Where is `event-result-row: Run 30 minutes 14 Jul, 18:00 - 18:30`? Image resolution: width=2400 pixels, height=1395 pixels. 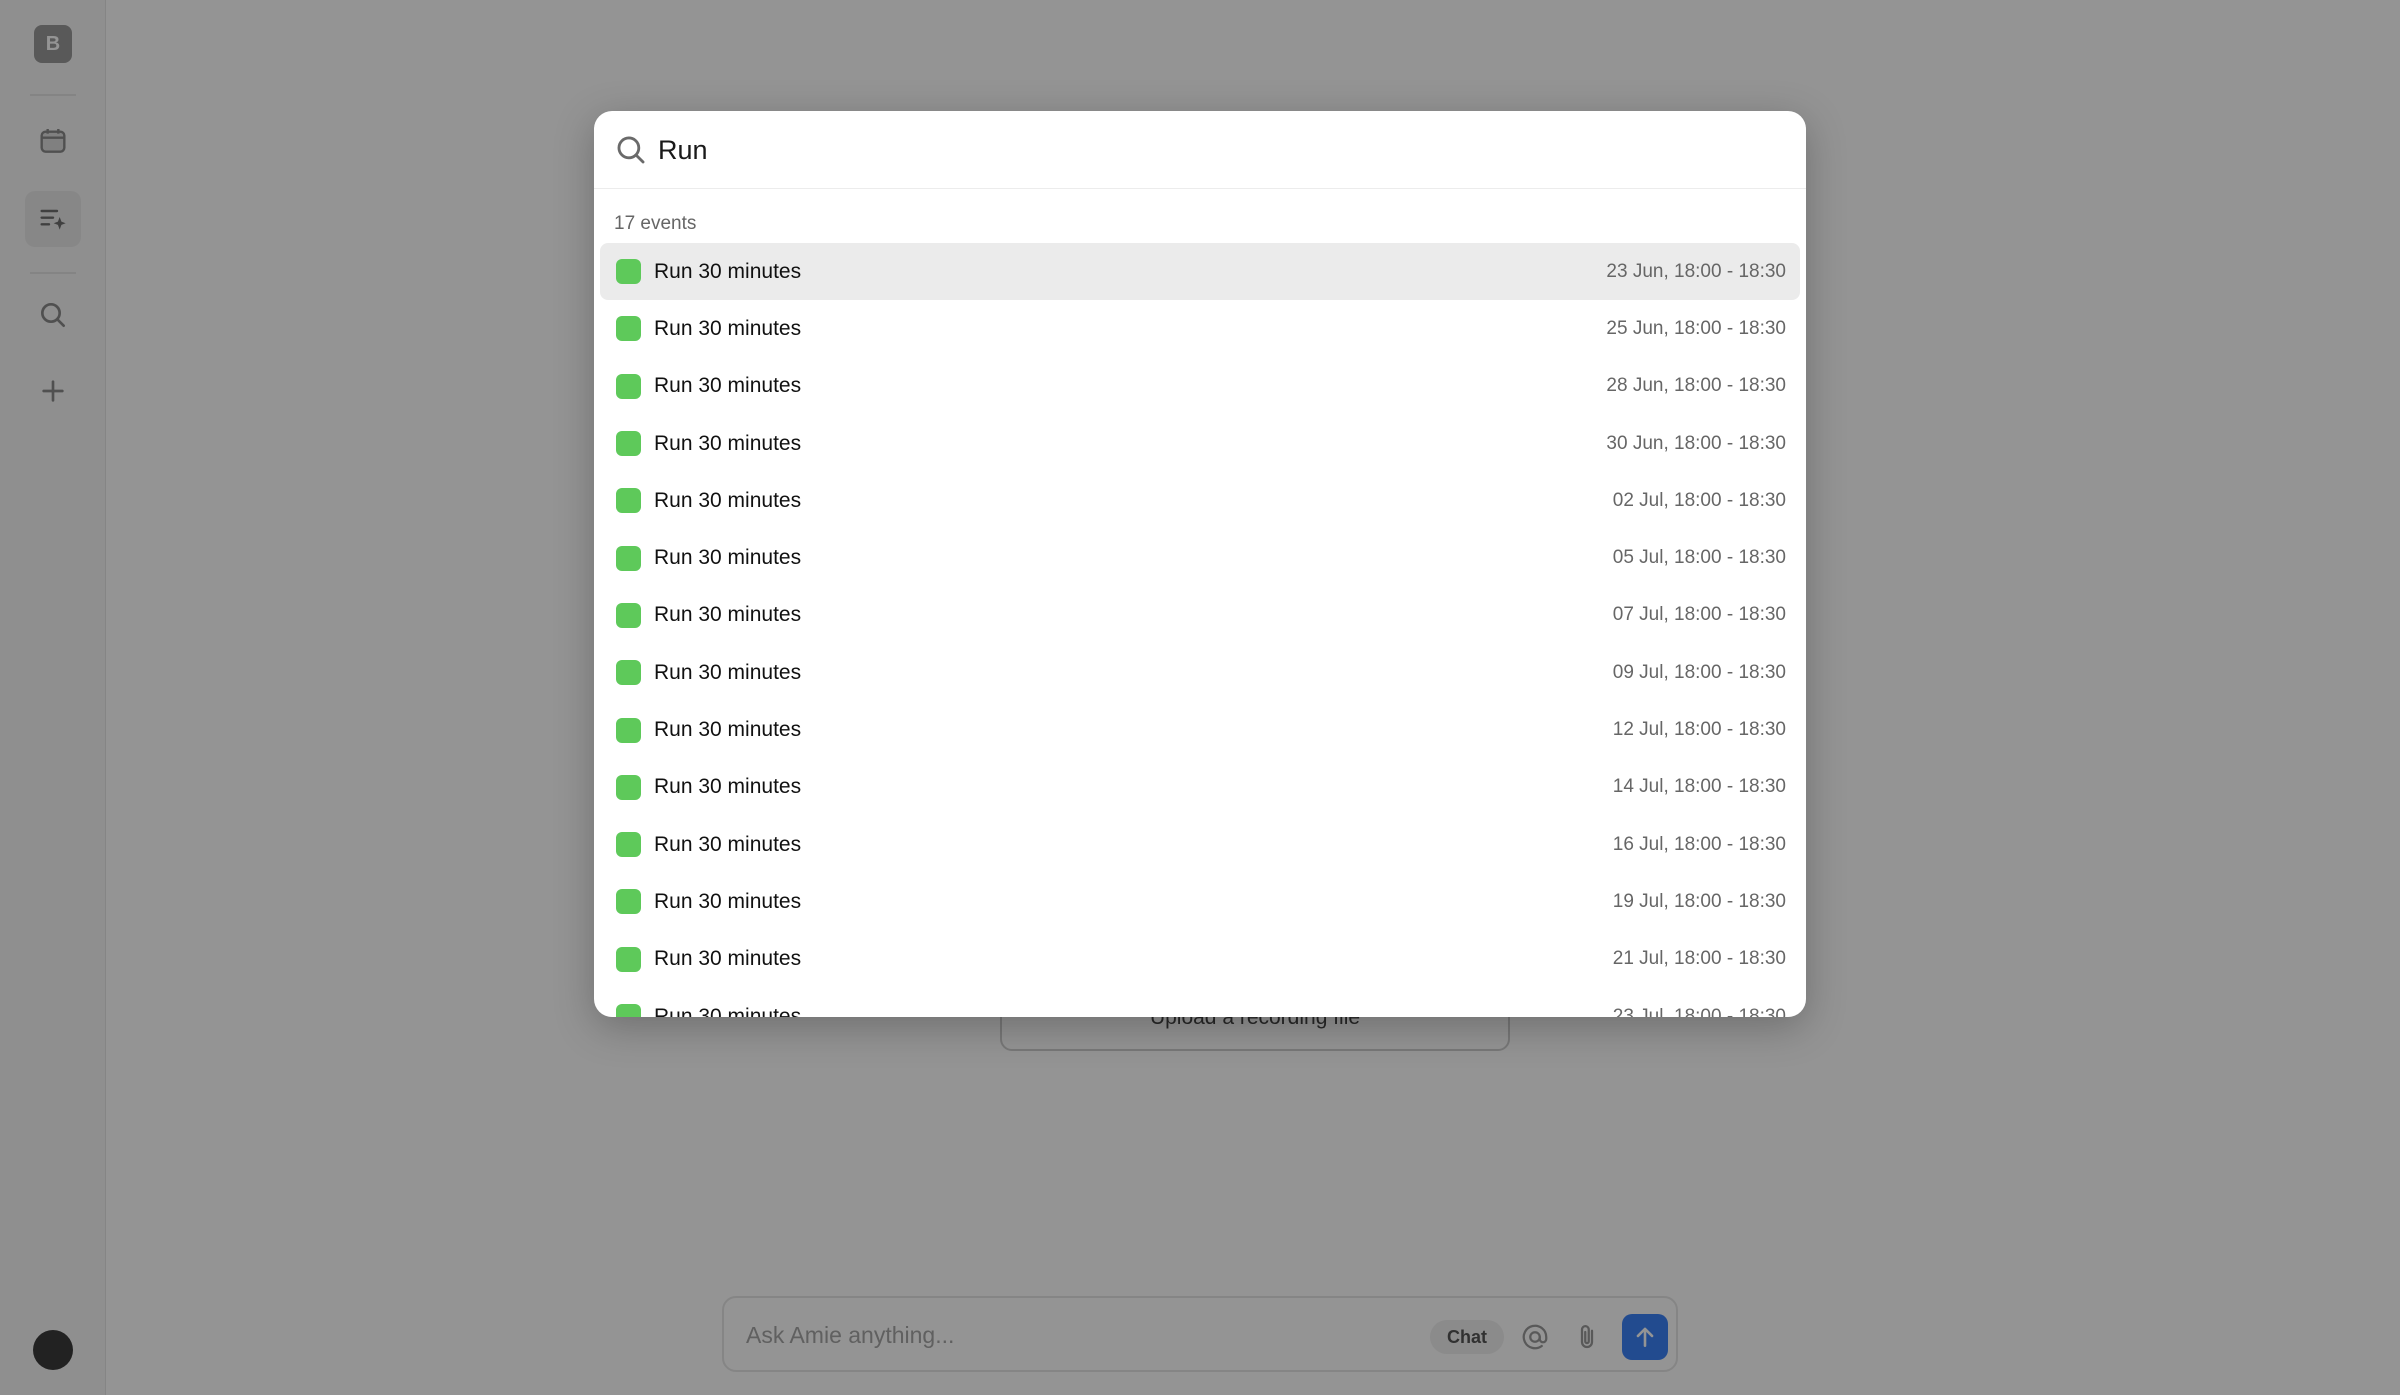 event-result-row: Run 30 minutes 14 Jul, 18:00 - 18:30 is located at coordinates (1200, 787).